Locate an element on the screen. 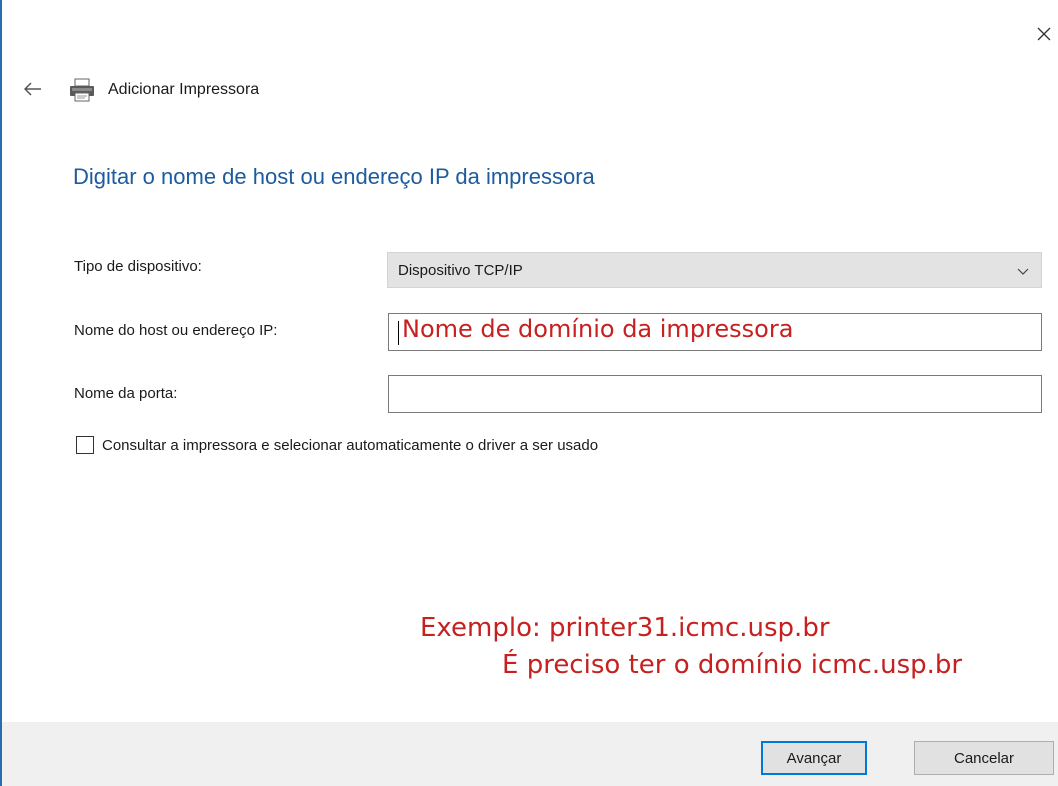 The height and width of the screenshot is (786, 1058). port-name-input is located at coordinates (715, 394).